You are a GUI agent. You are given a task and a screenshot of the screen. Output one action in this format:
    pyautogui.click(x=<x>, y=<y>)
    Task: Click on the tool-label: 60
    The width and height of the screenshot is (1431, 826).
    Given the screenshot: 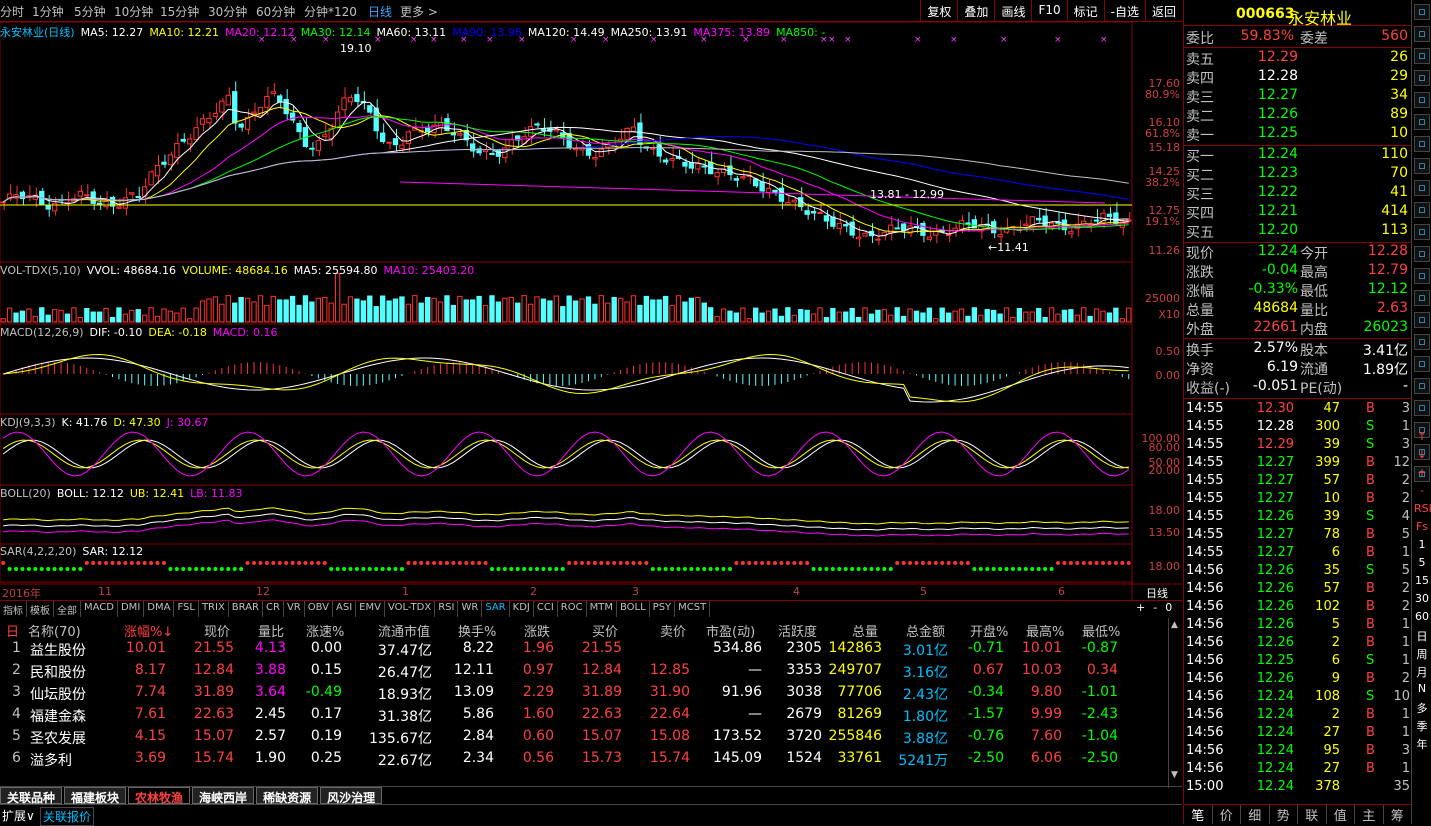 What is the action you would take?
    pyautogui.click(x=1422, y=618)
    